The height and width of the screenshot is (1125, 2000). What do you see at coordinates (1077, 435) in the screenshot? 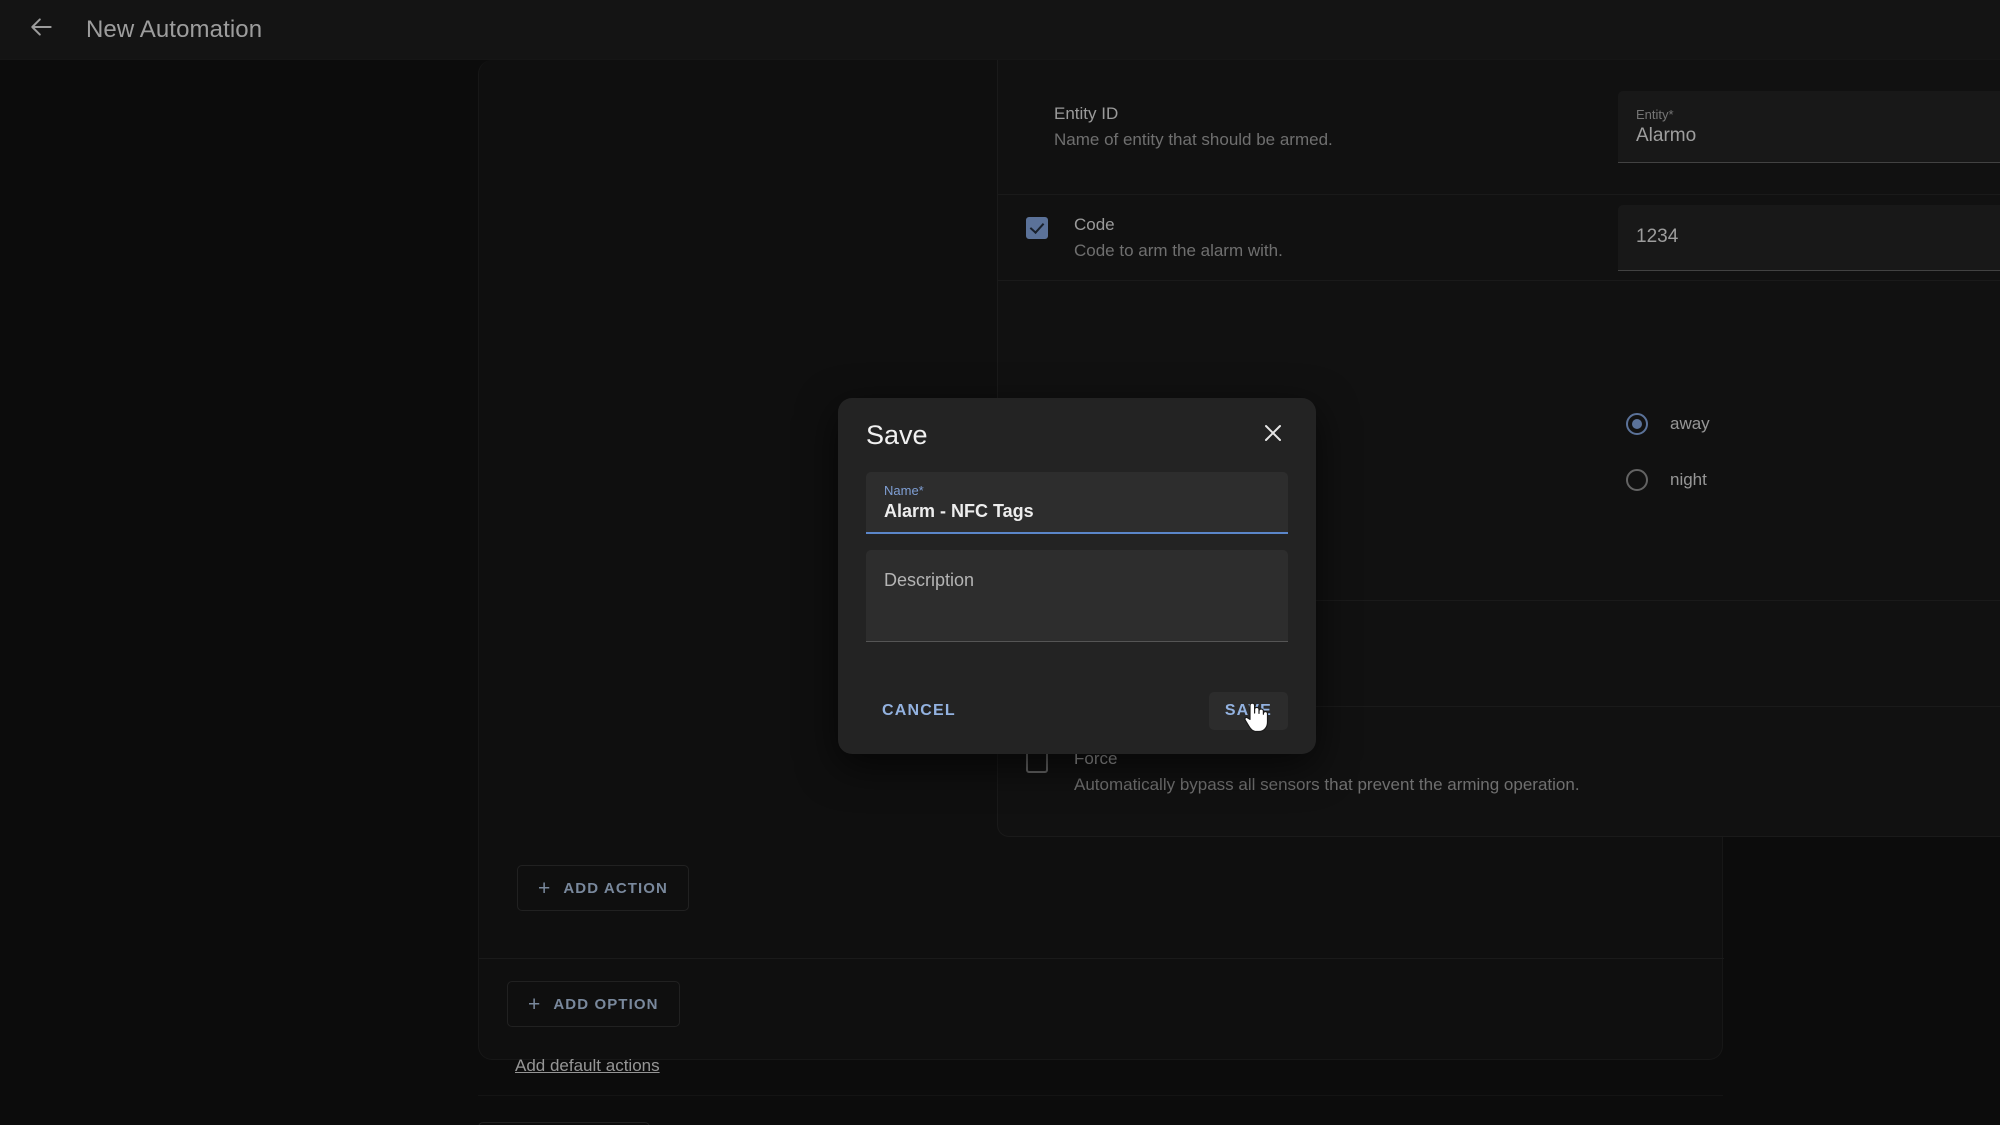
I see `save-dialog-header: Save` at bounding box center [1077, 435].